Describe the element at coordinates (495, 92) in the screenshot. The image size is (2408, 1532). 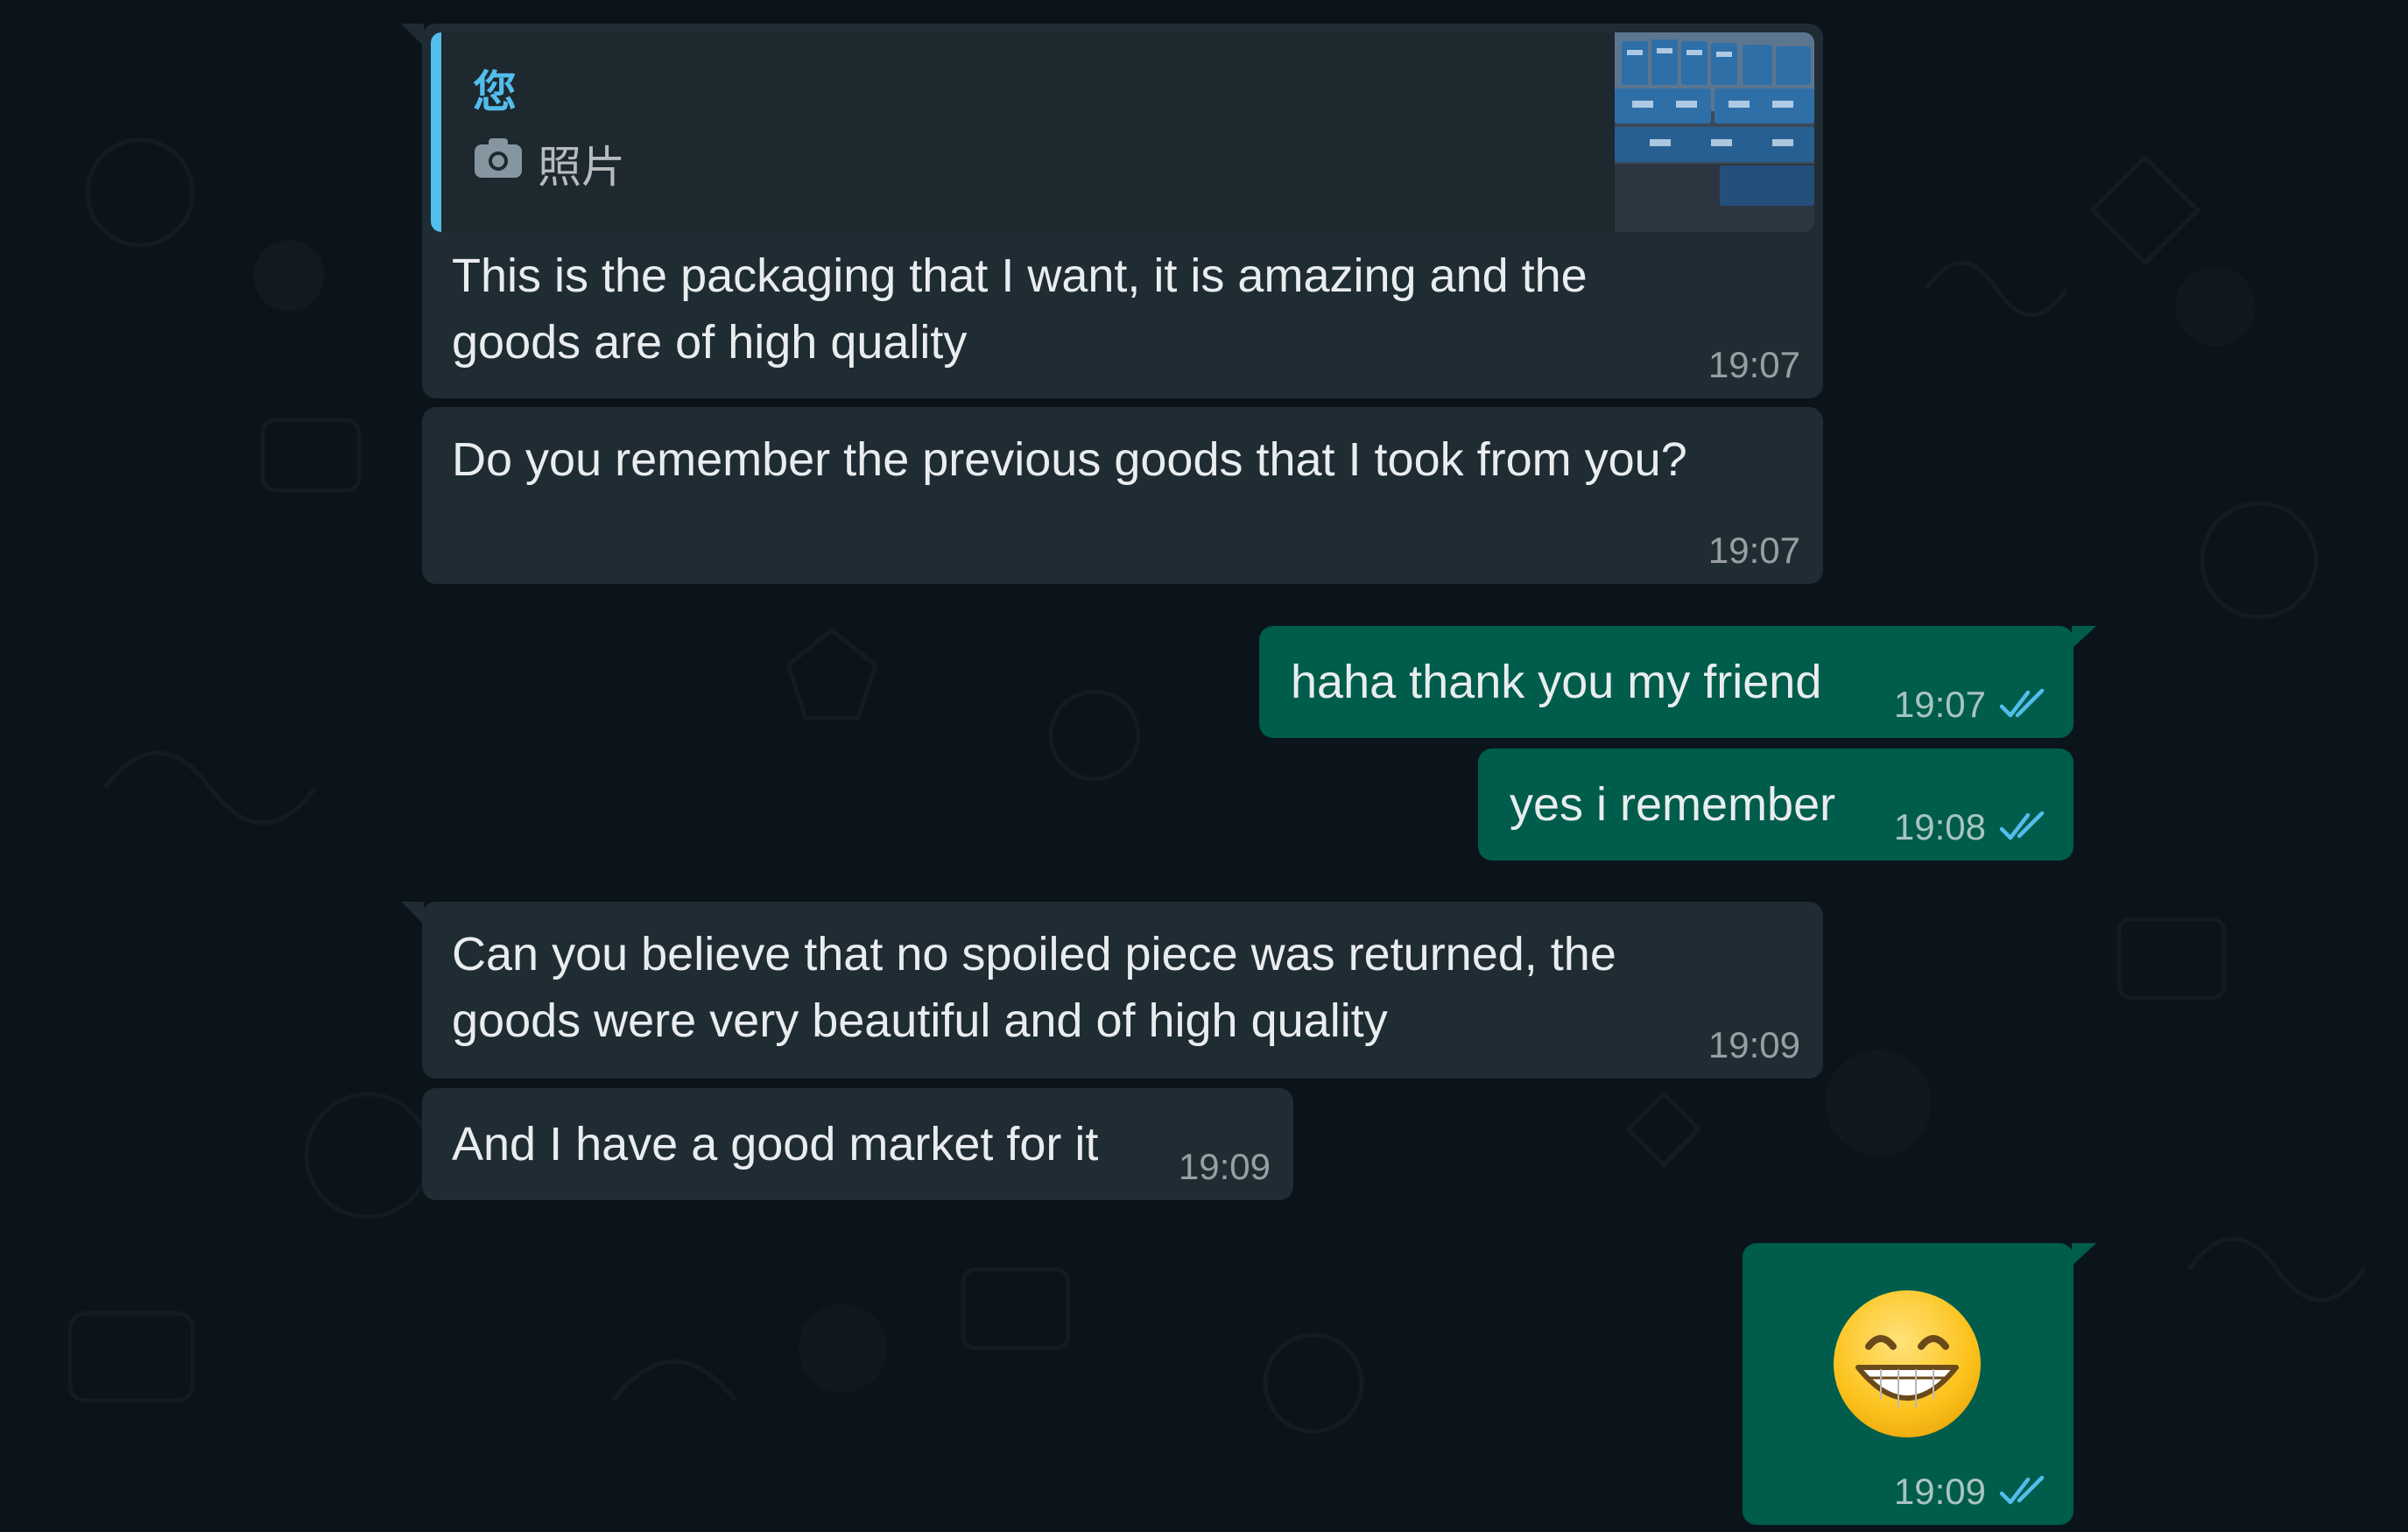
I see `quote-author: 您` at that location.